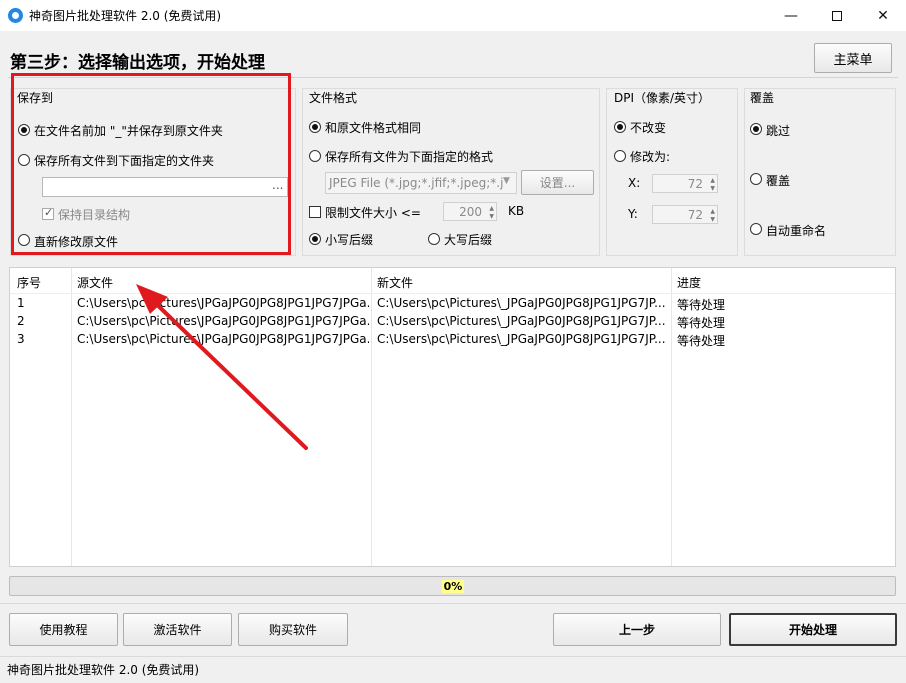 This screenshot has height=683, width=906. What do you see at coordinates (453, 603) in the screenshot?
I see `divider` at bounding box center [453, 603].